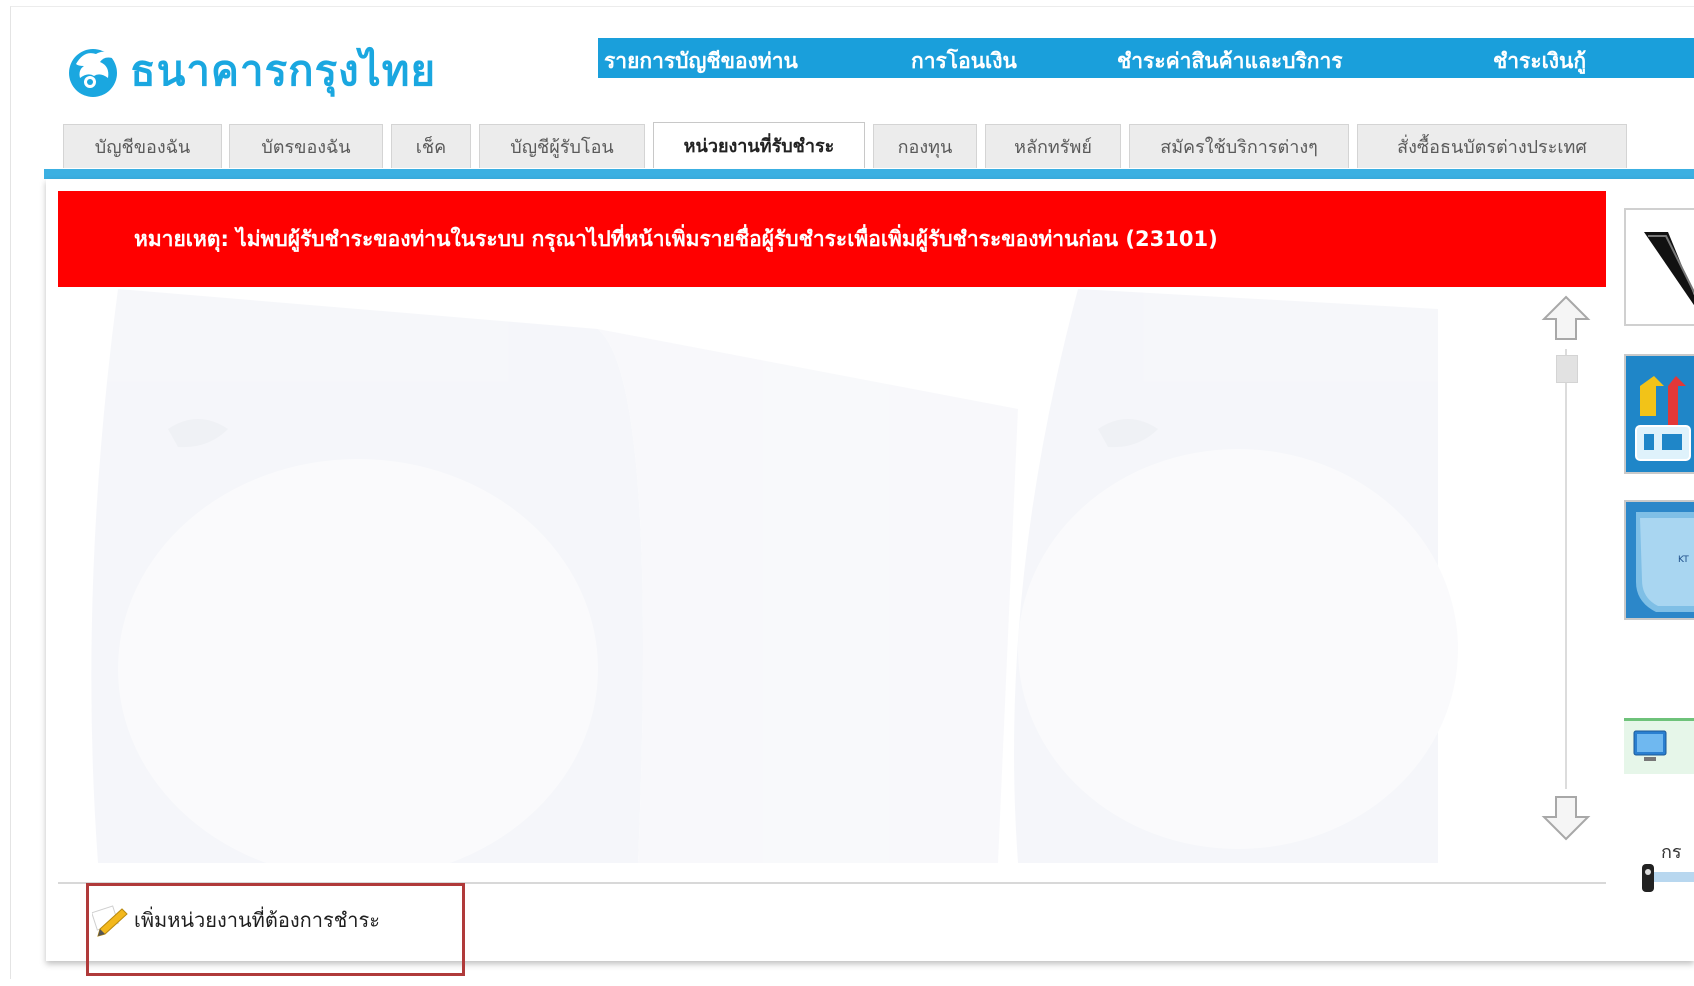 Image resolution: width=1694 pixels, height=986 pixels. I want to click on add-payee-label: เพิ่มหน่วยงานที่ต้องการชำระ, so click(257, 920).